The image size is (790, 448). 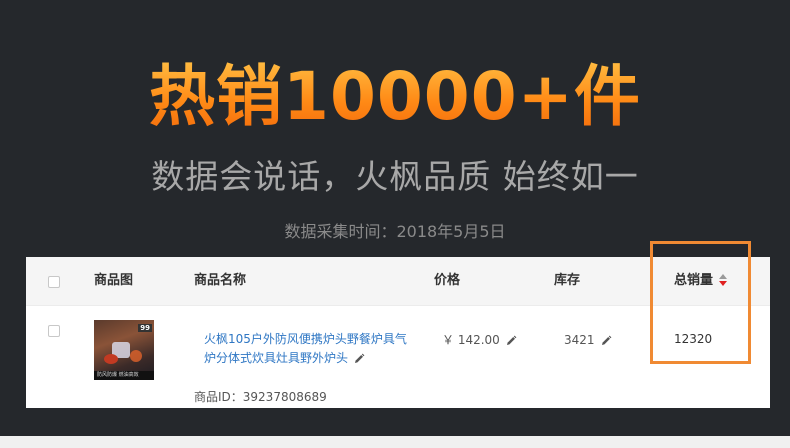 What do you see at coordinates (118, 375) in the screenshot?
I see `thumbnail-caption: 防风防爆 燃油高效` at bounding box center [118, 375].